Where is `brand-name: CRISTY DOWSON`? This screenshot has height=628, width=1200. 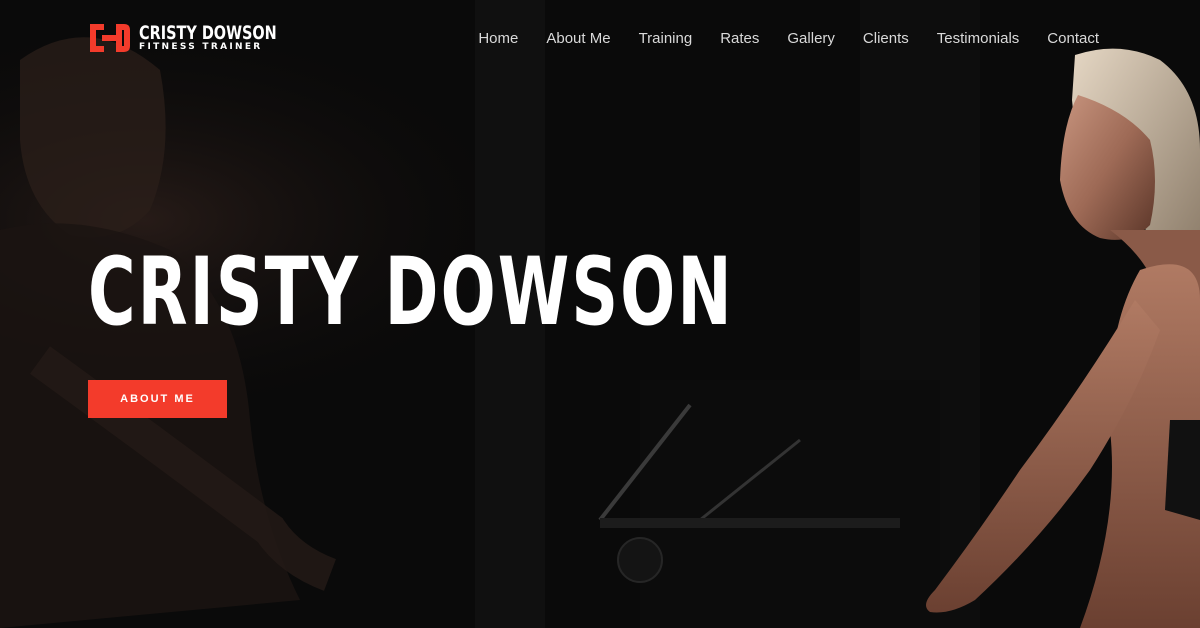 brand-name: CRISTY DOWSON is located at coordinates (208, 33).